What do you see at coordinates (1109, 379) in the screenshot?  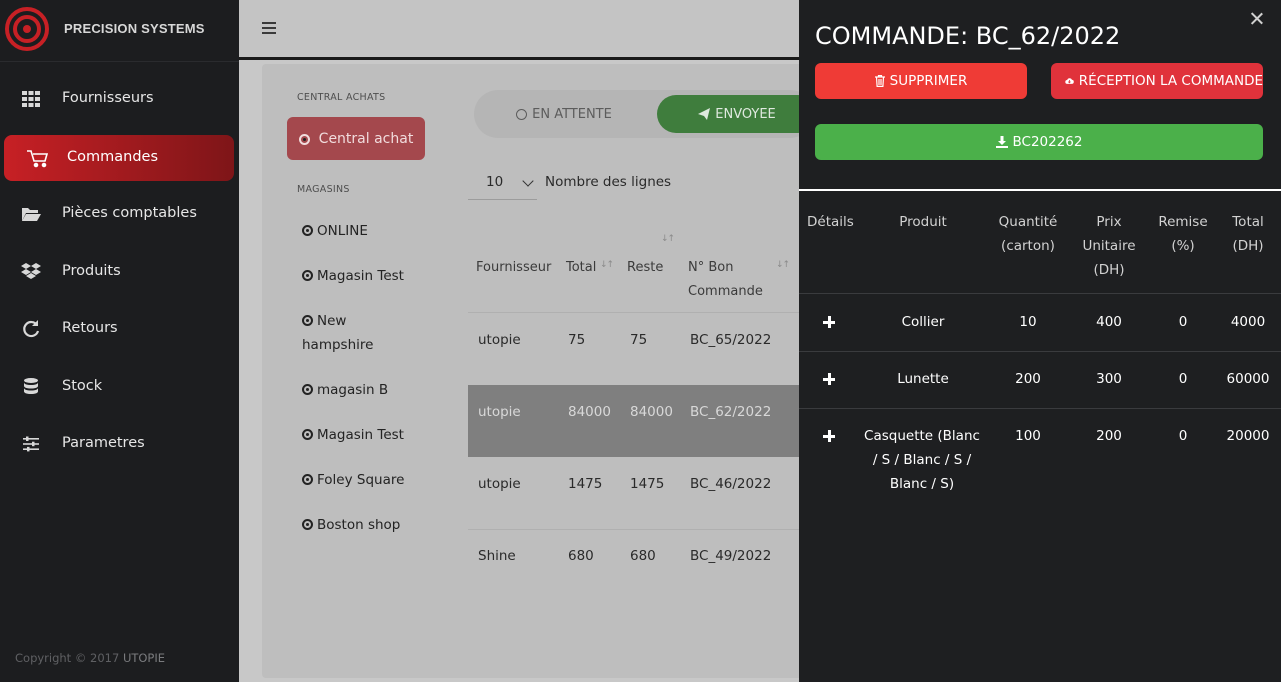 I see `cell-prix-unitaire: 300` at bounding box center [1109, 379].